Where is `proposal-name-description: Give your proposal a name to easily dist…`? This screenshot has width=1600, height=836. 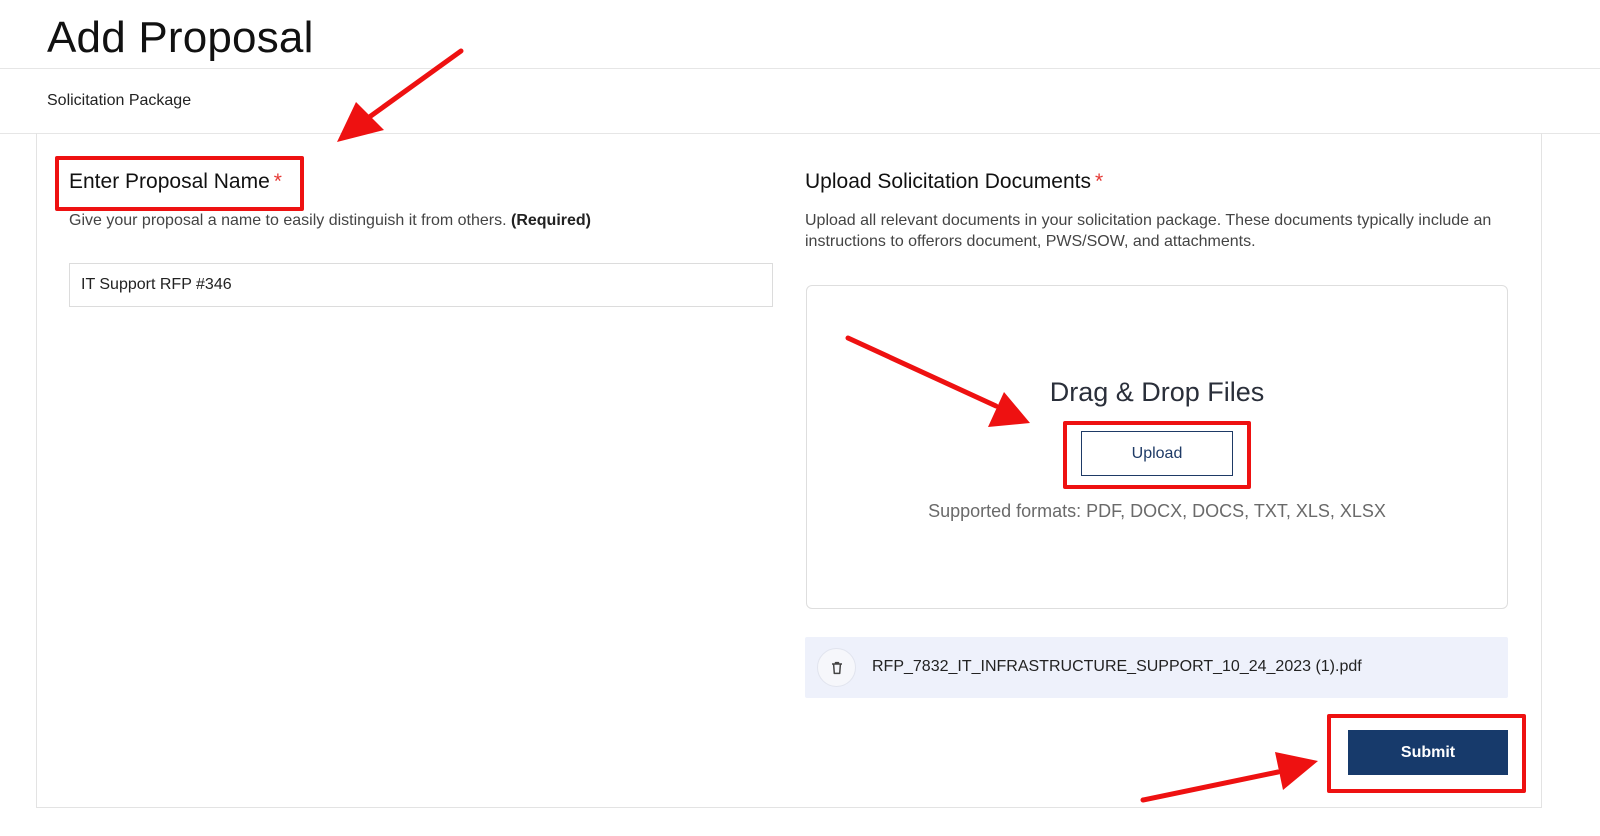 proposal-name-description: Give your proposal a name to easily dist… is located at coordinates (330, 220).